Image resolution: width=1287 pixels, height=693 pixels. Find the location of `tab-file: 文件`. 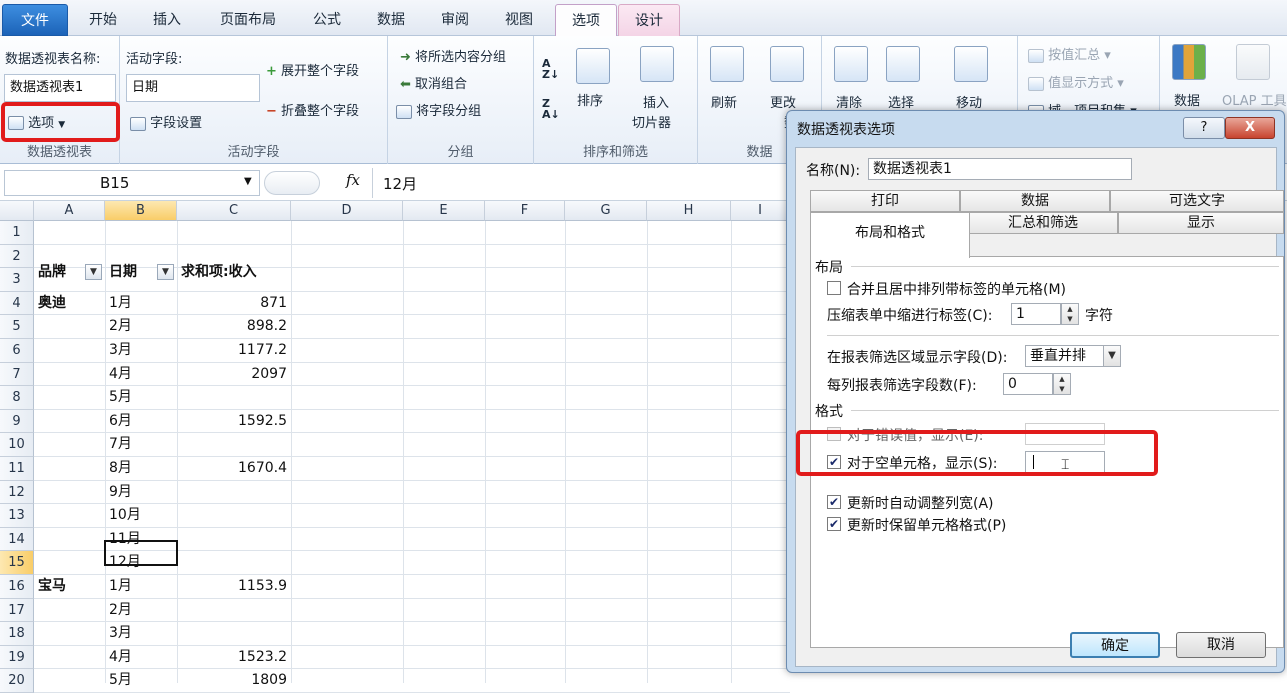

tab-file: 文件 is located at coordinates (35, 20).